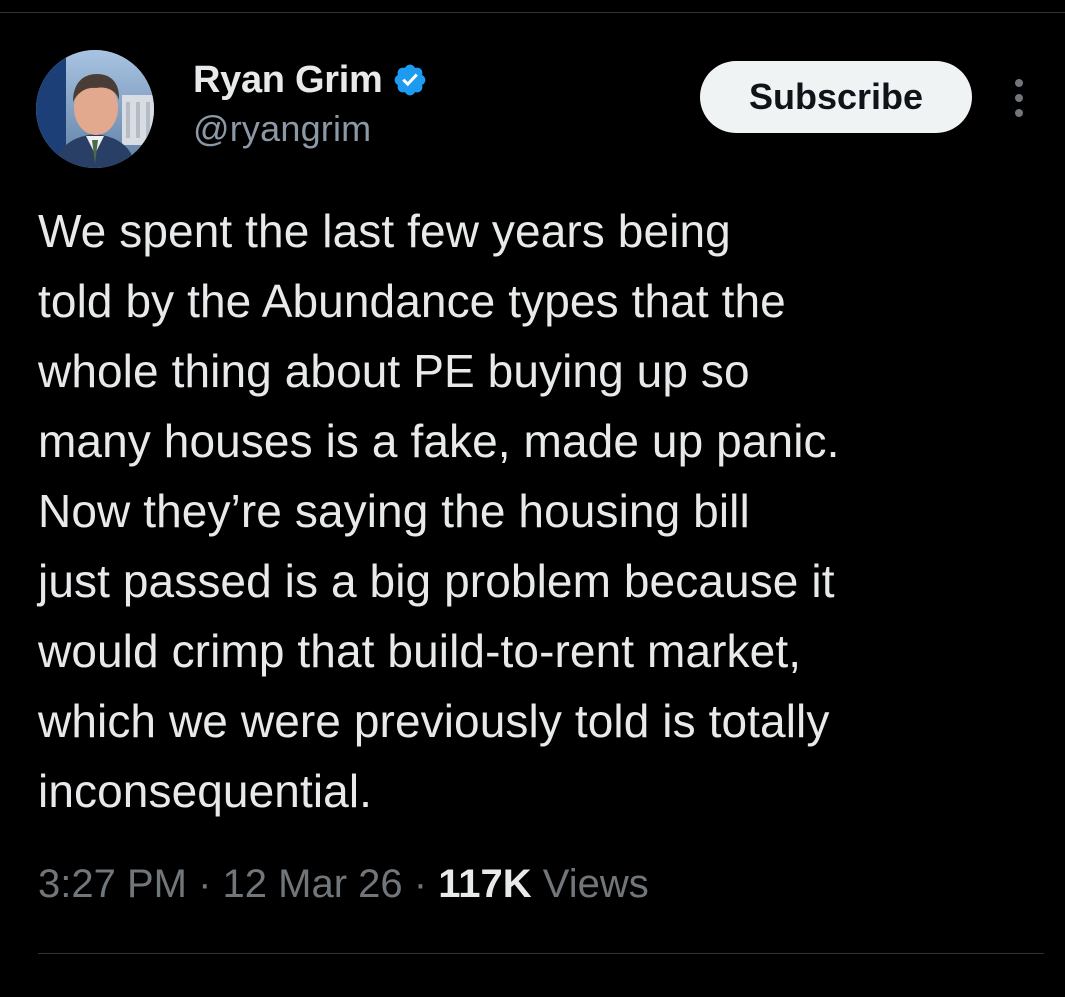 This screenshot has height=997, width=1065. What do you see at coordinates (112, 884) in the screenshot?
I see `tweet-time: 3:27 PM` at bounding box center [112, 884].